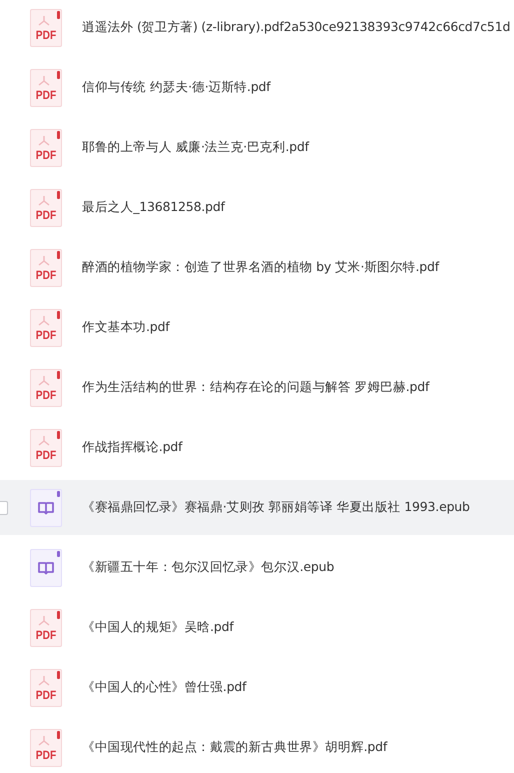 The image size is (514, 773). Describe the element at coordinates (257, 687) in the screenshot. I see `file-row: PDF 《中国人的心性》曾仕强.pdf` at that location.